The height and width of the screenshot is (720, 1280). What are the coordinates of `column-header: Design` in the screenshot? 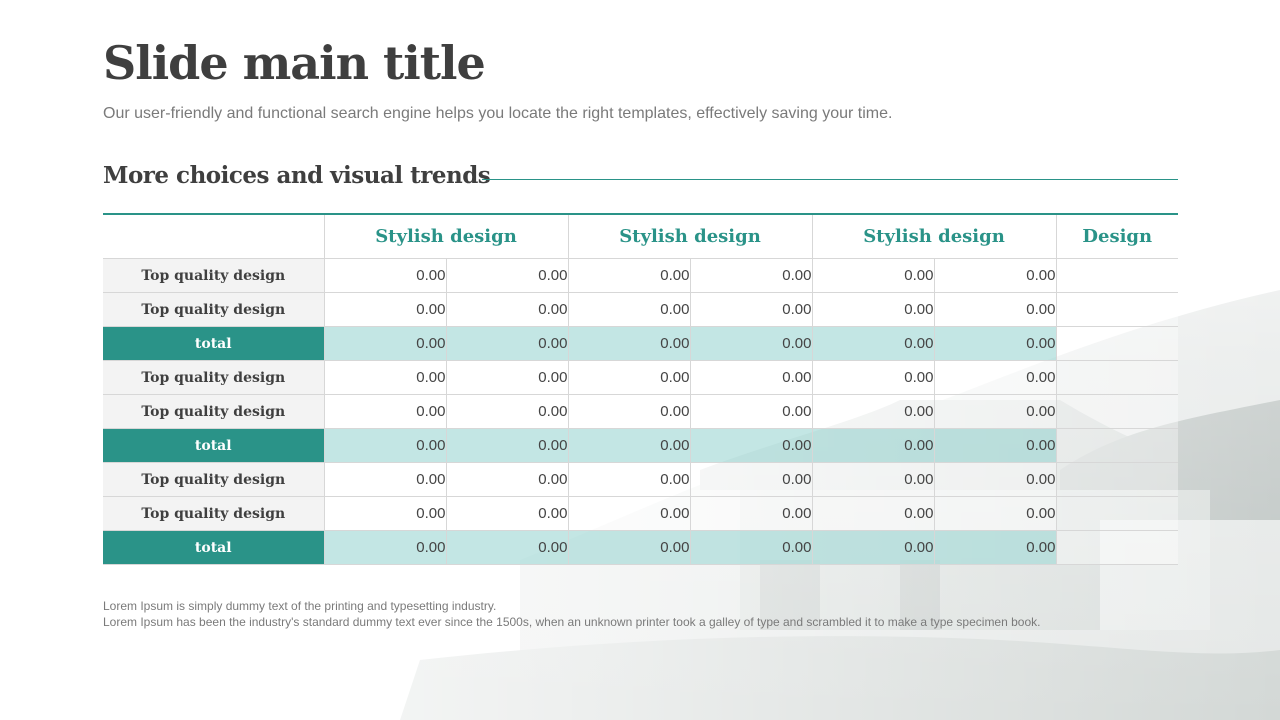 It's located at (1116, 236).